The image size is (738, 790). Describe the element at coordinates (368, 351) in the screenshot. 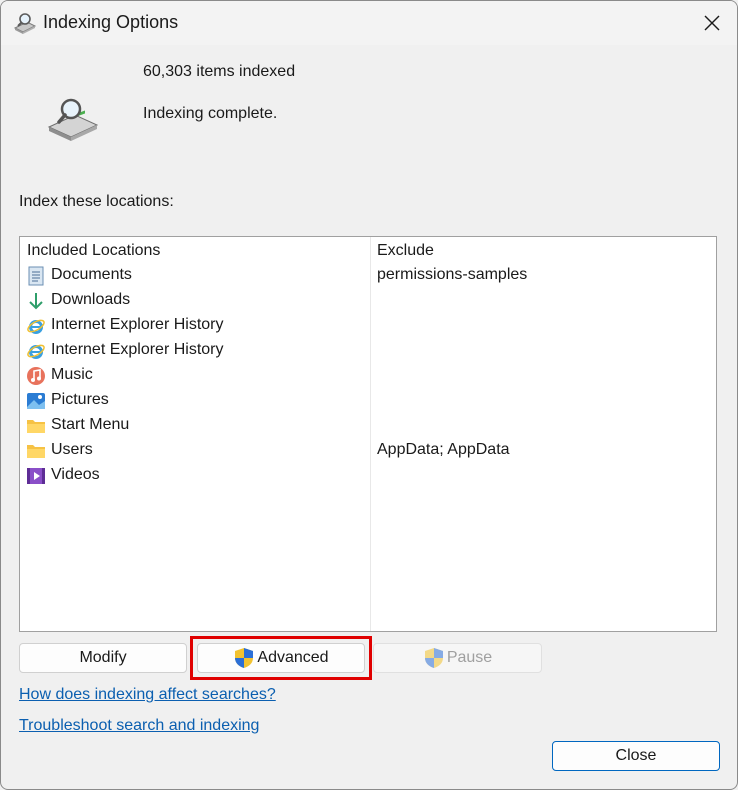

I see `location-row-ie-history-2: Internet Explorer History` at that location.